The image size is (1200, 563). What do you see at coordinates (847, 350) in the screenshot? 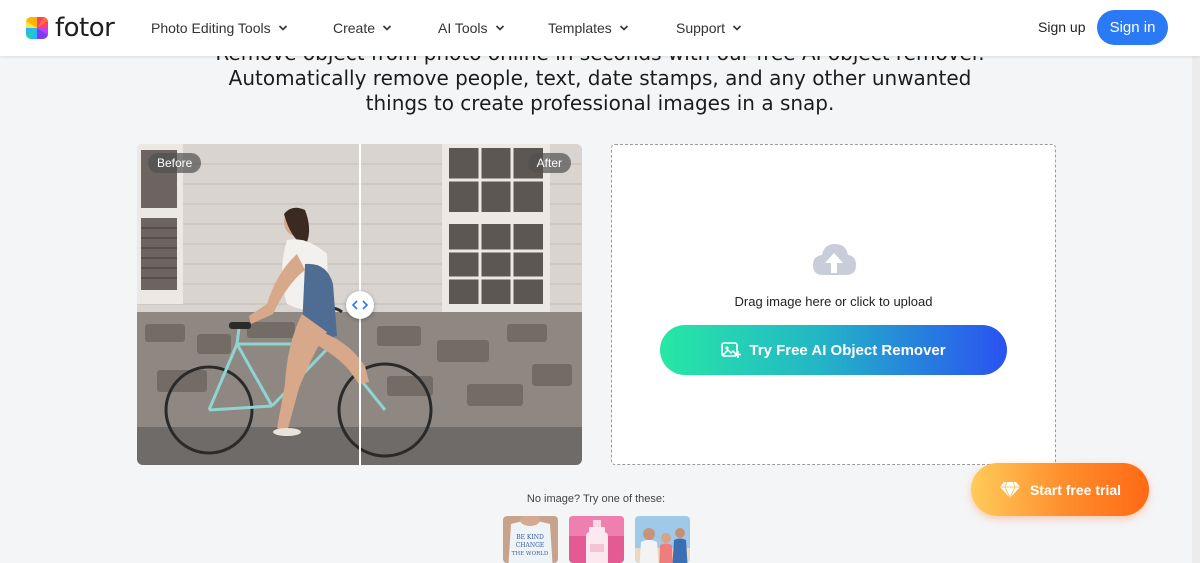
I see `try-button-label: Try Free AI Object Remover` at bounding box center [847, 350].